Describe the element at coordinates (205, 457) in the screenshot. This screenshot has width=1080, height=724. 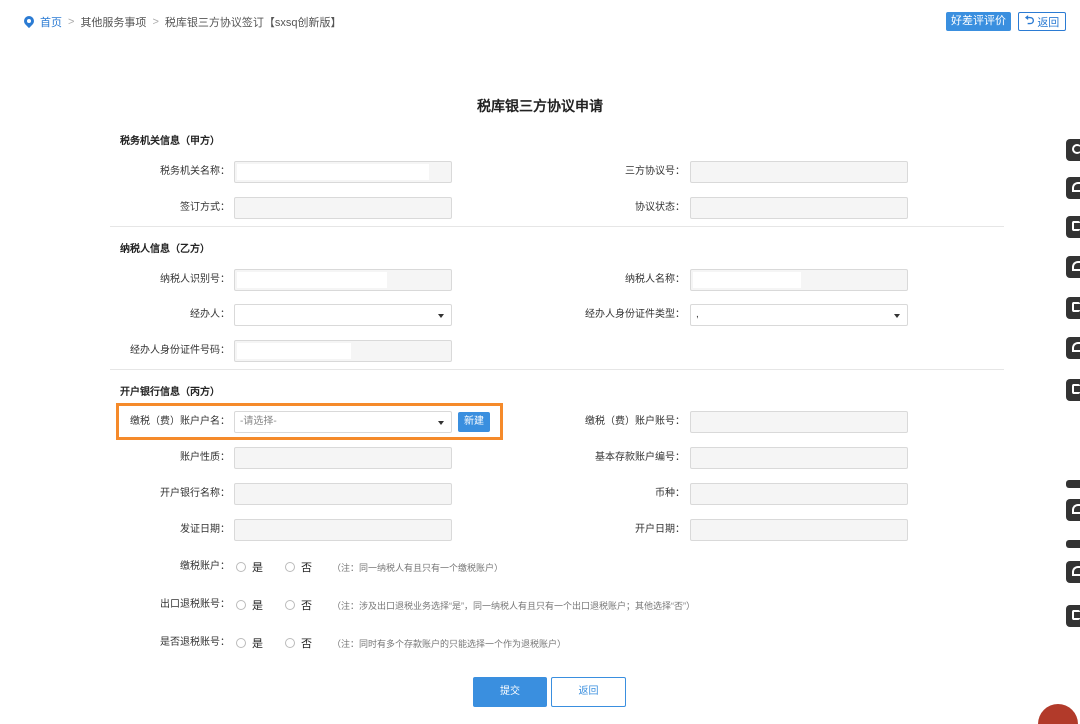
I see `account-nature-label: 账户性质：` at that location.